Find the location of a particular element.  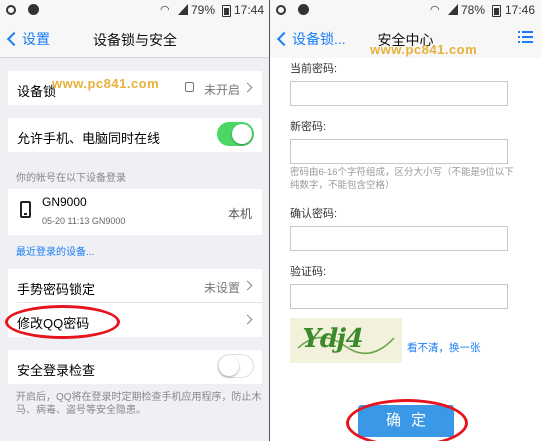

current-password-input is located at coordinates (399, 93).